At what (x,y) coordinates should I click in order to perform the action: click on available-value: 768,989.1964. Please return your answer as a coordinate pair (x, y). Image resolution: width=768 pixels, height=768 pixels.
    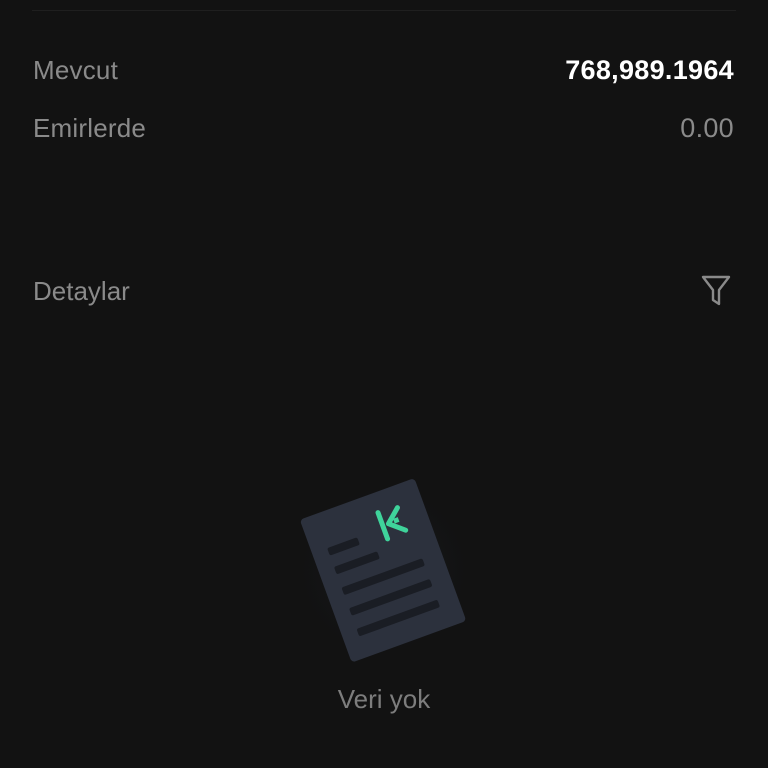
    Looking at the image, I should click on (649, 69).